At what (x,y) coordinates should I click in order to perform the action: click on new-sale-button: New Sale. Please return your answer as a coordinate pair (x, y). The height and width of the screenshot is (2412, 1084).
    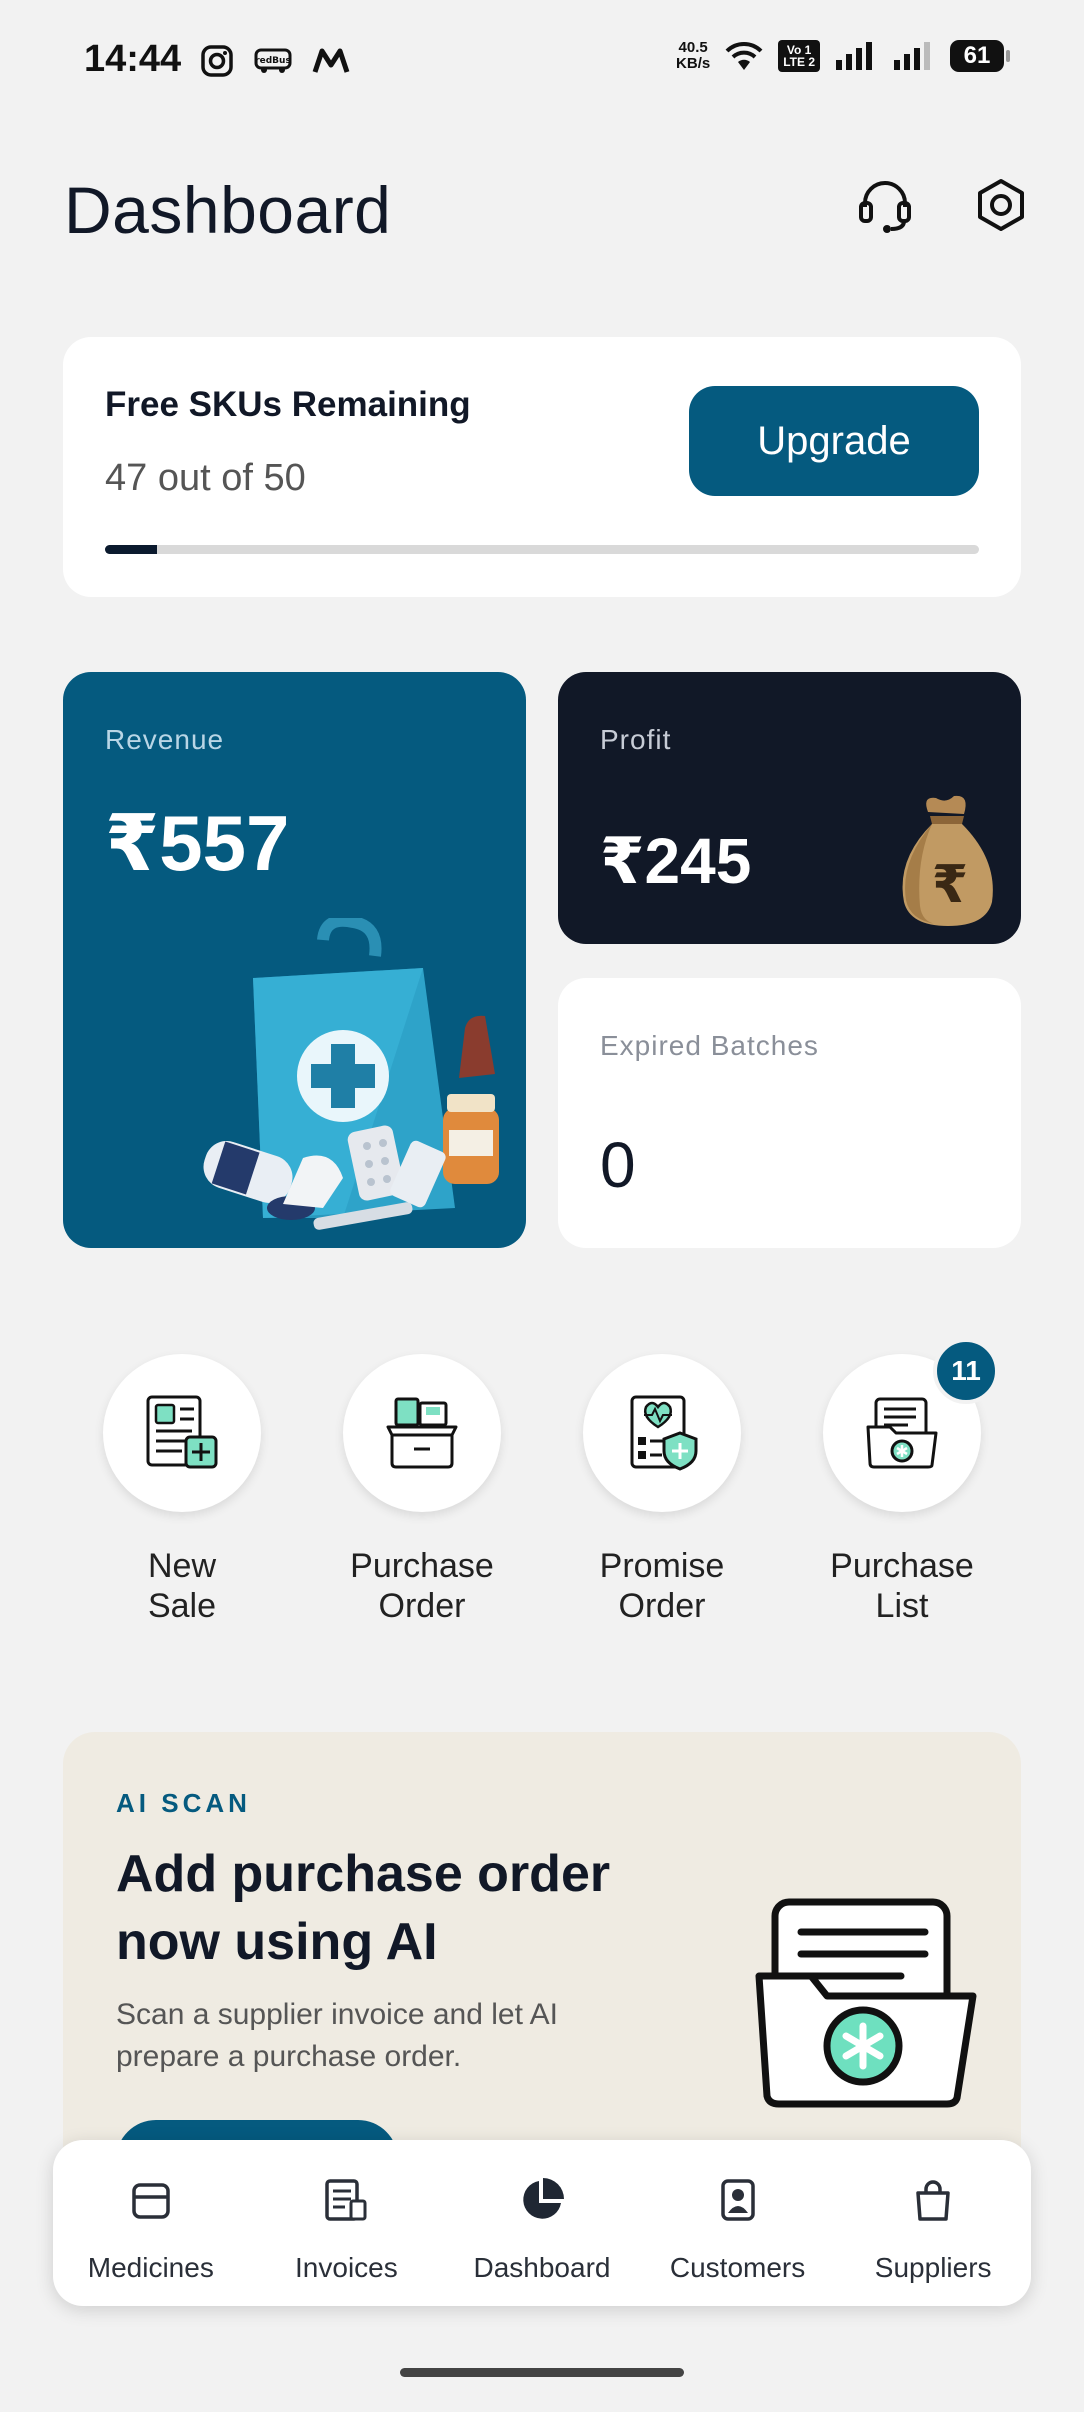
    Looking at the image, I should click on (182, 1490).